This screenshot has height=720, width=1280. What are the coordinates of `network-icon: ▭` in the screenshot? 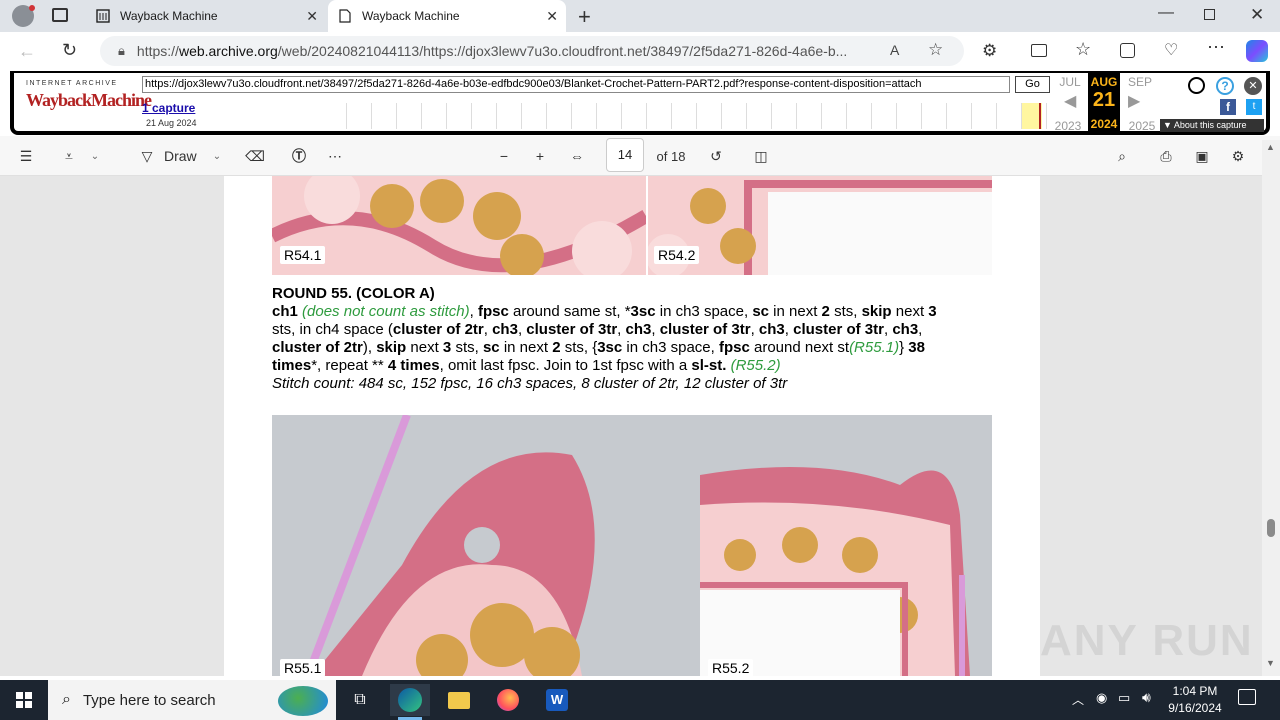 It's located at (1124, 698).